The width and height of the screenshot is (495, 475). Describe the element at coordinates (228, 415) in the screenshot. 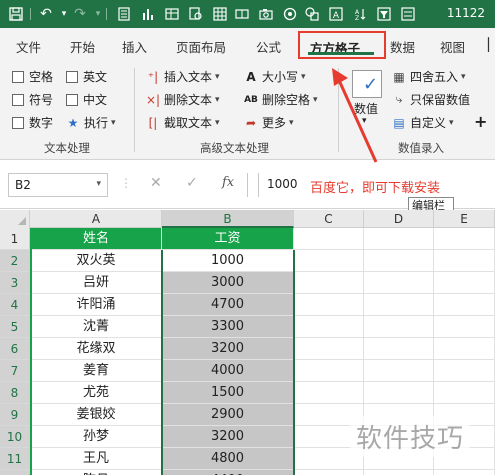

I see `cell-salary: 2900` at that location.